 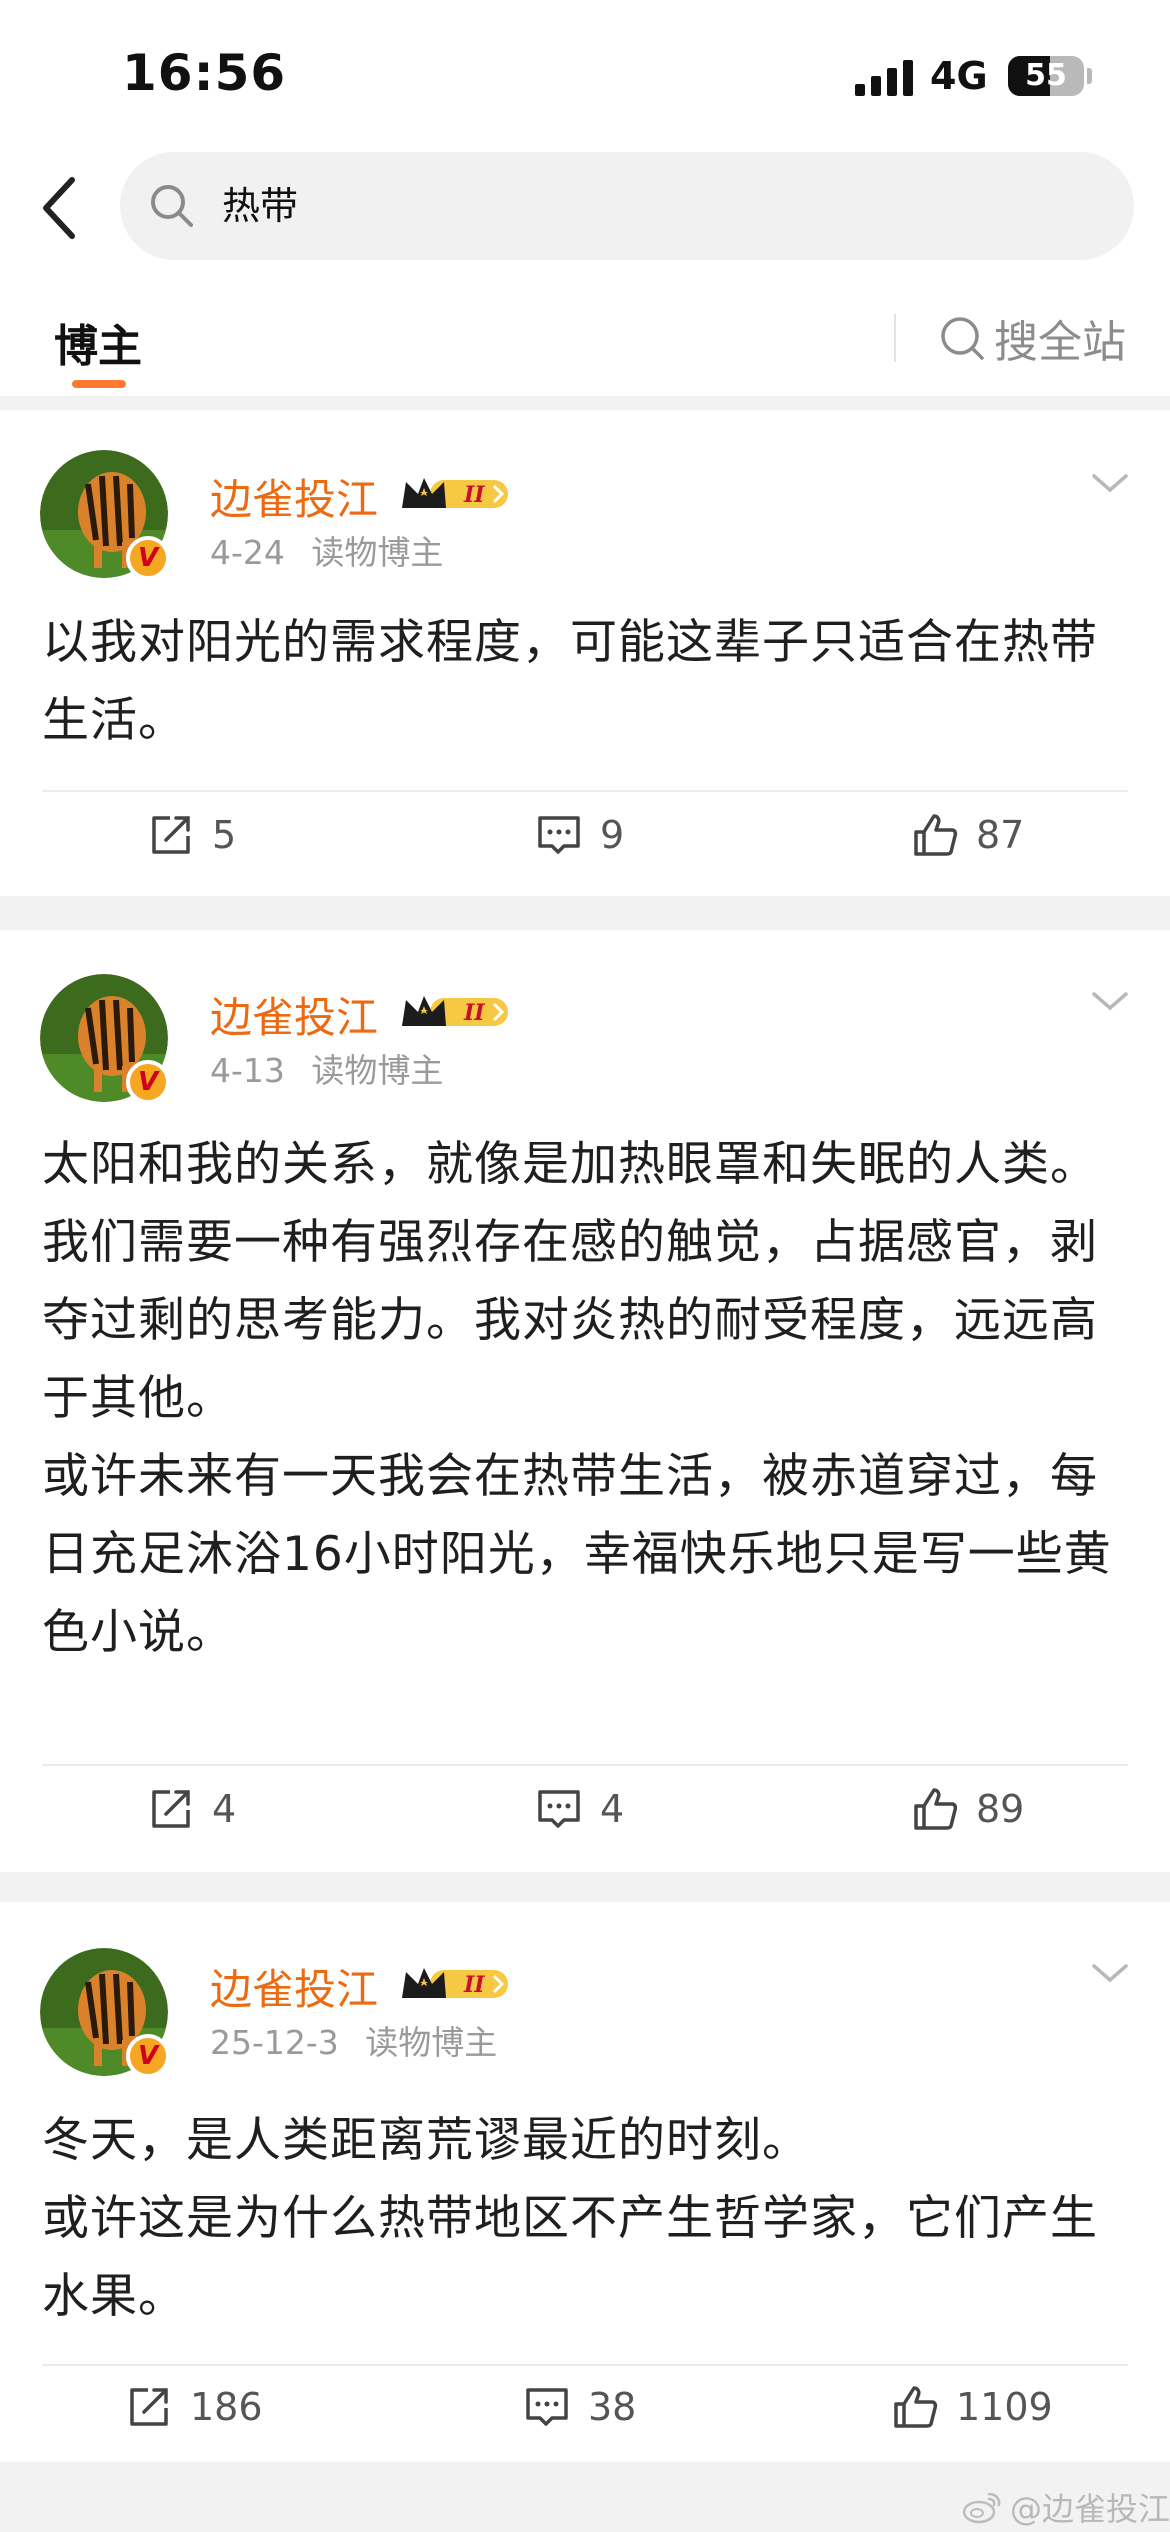 I want to click on comment-count: 4, so click(x=612, y=1809).